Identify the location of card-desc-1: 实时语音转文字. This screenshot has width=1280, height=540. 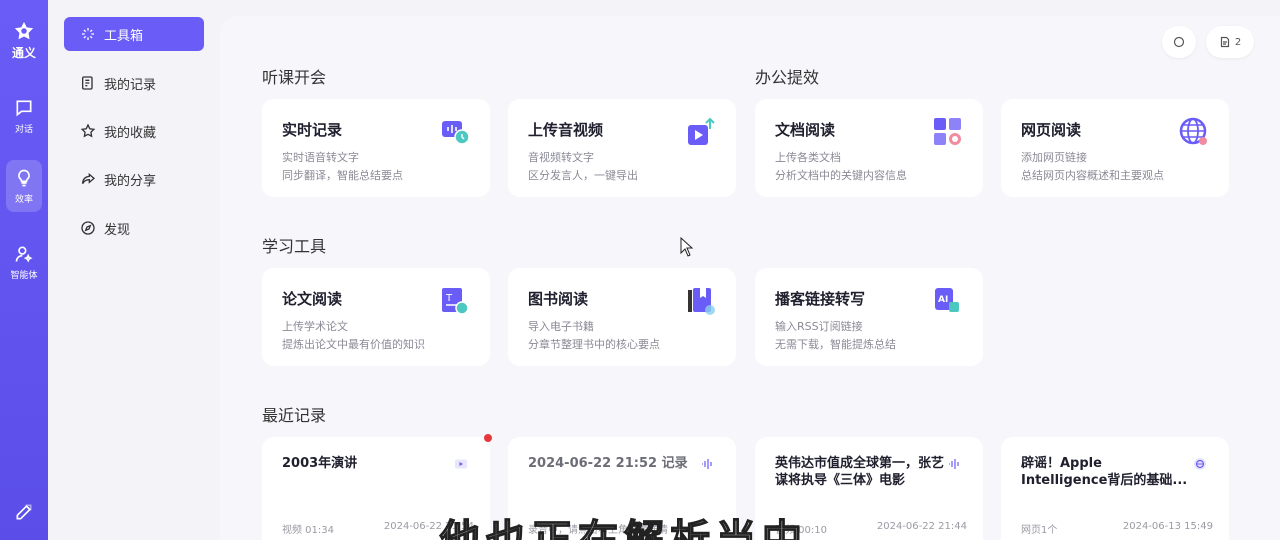
(320, 157).